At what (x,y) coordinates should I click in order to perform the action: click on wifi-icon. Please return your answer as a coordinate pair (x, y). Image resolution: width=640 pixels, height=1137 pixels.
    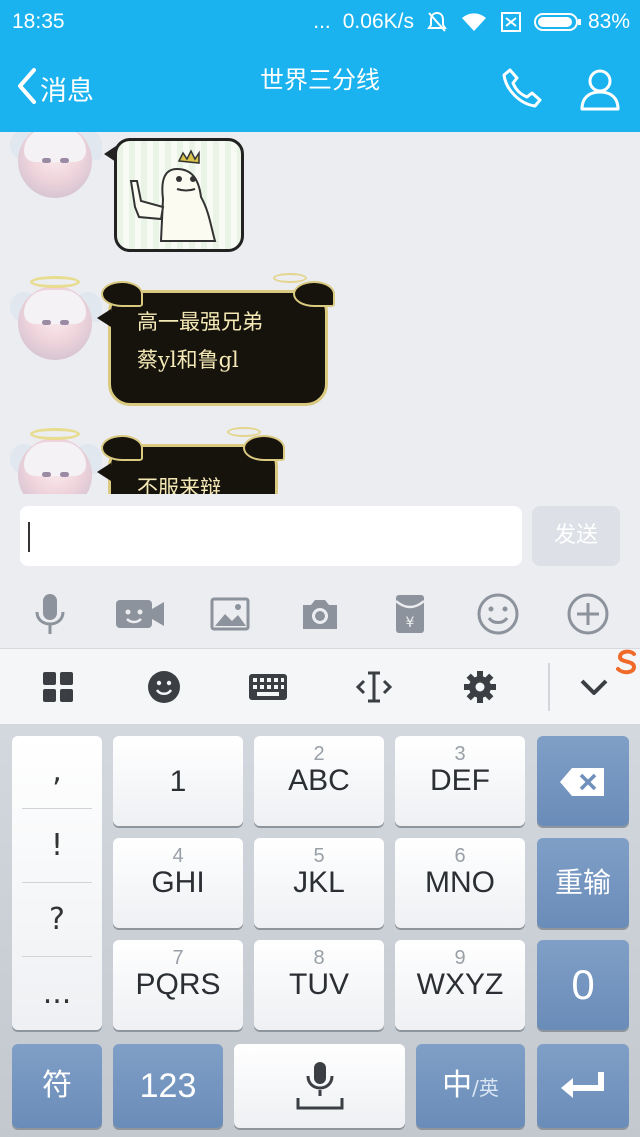
    Looking at the image, I should click on (474, 22).